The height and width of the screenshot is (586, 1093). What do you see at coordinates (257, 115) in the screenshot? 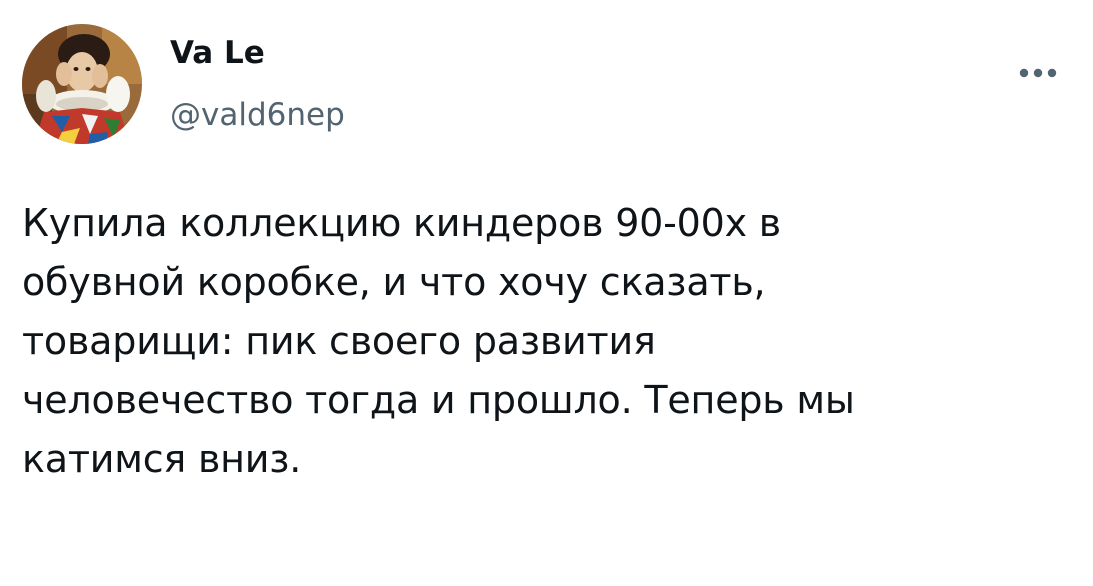
I see `author-handle: @vald6nep` at bounding box center [257, 115].